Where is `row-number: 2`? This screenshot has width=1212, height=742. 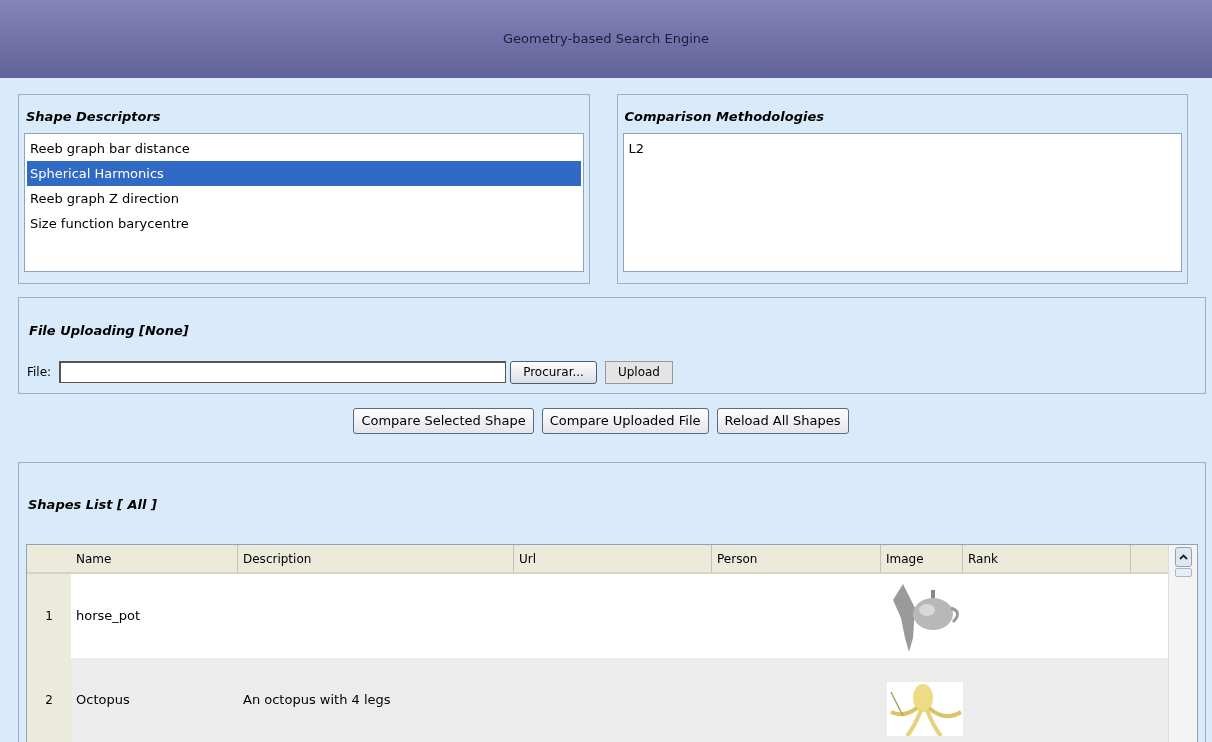
row-number: 2 is located at coordinates (49, 700).